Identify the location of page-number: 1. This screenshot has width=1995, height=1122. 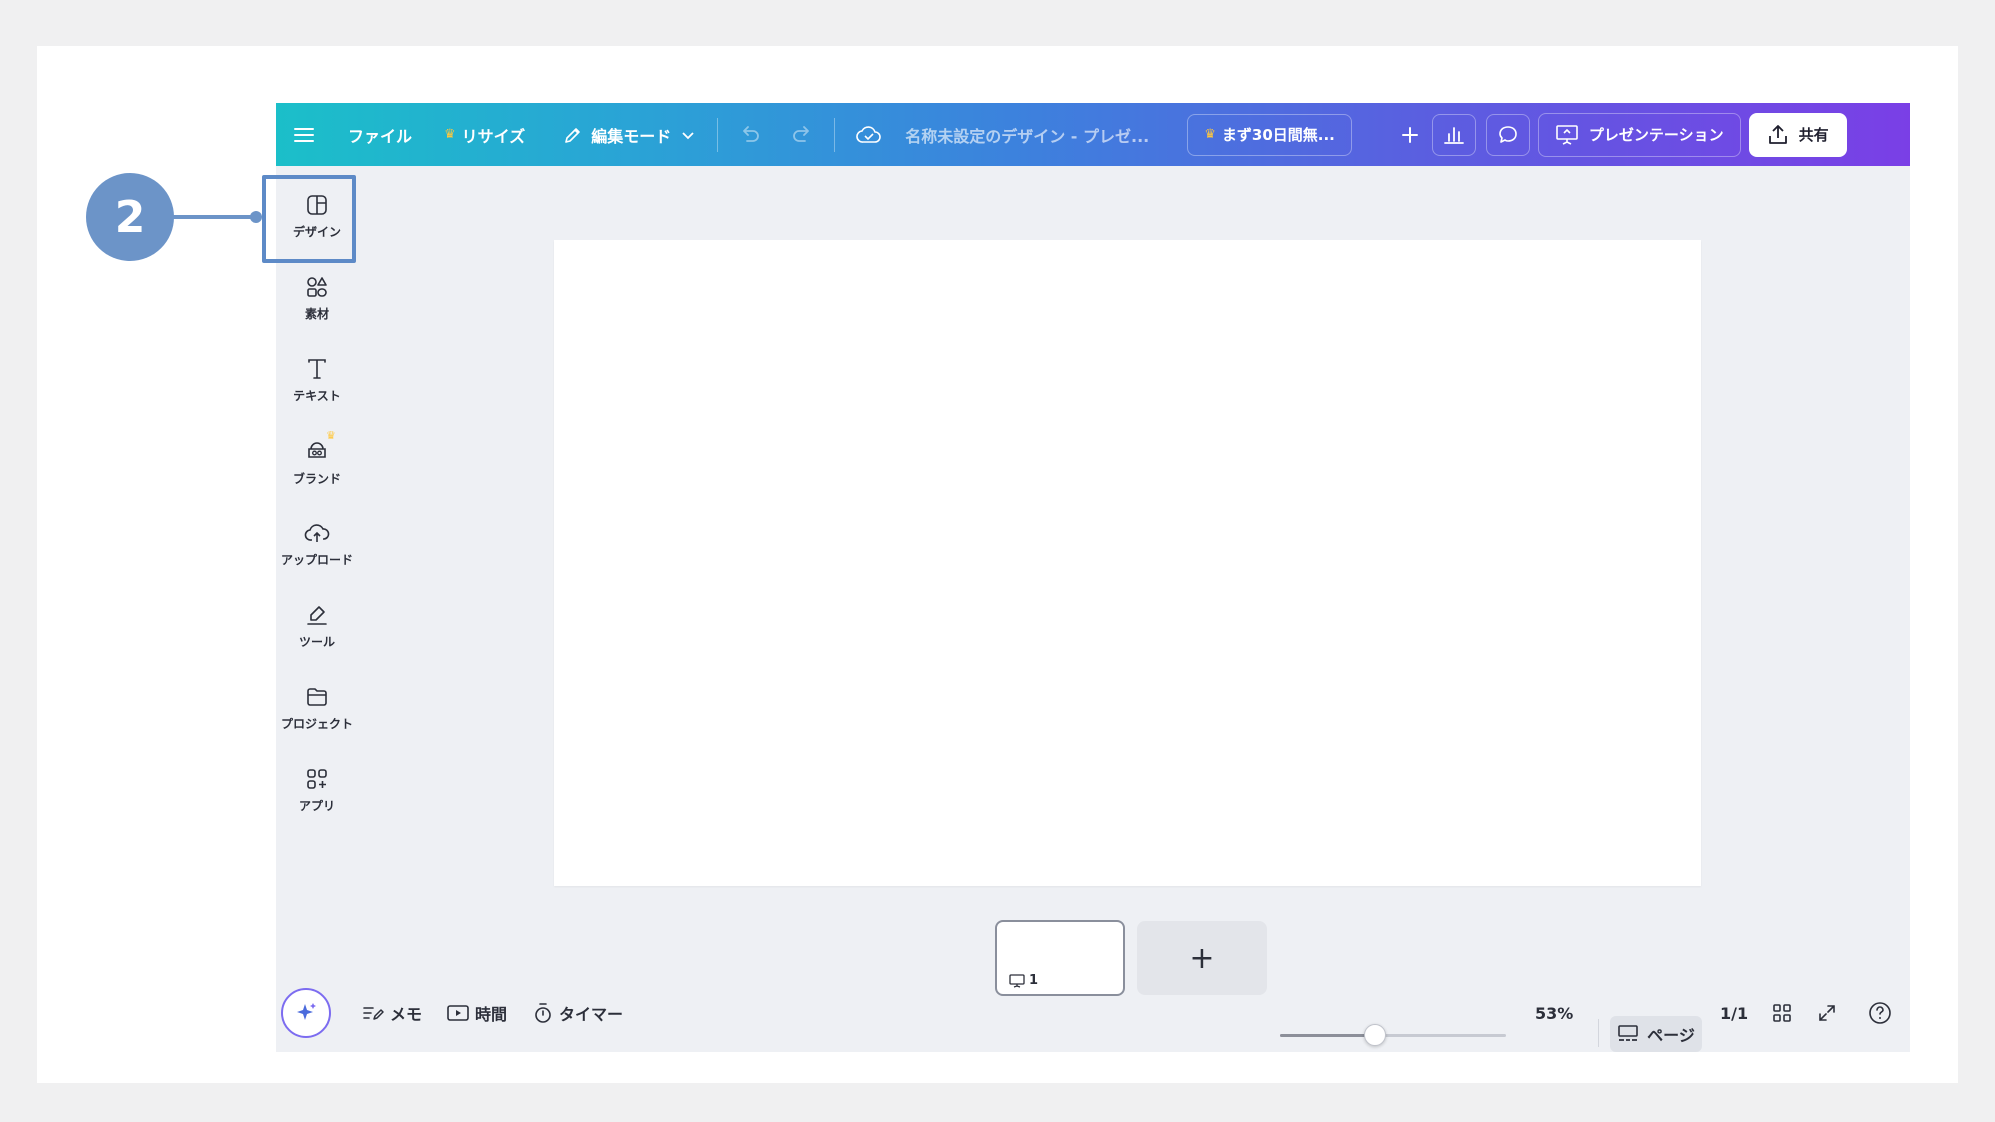
(1023, 980).